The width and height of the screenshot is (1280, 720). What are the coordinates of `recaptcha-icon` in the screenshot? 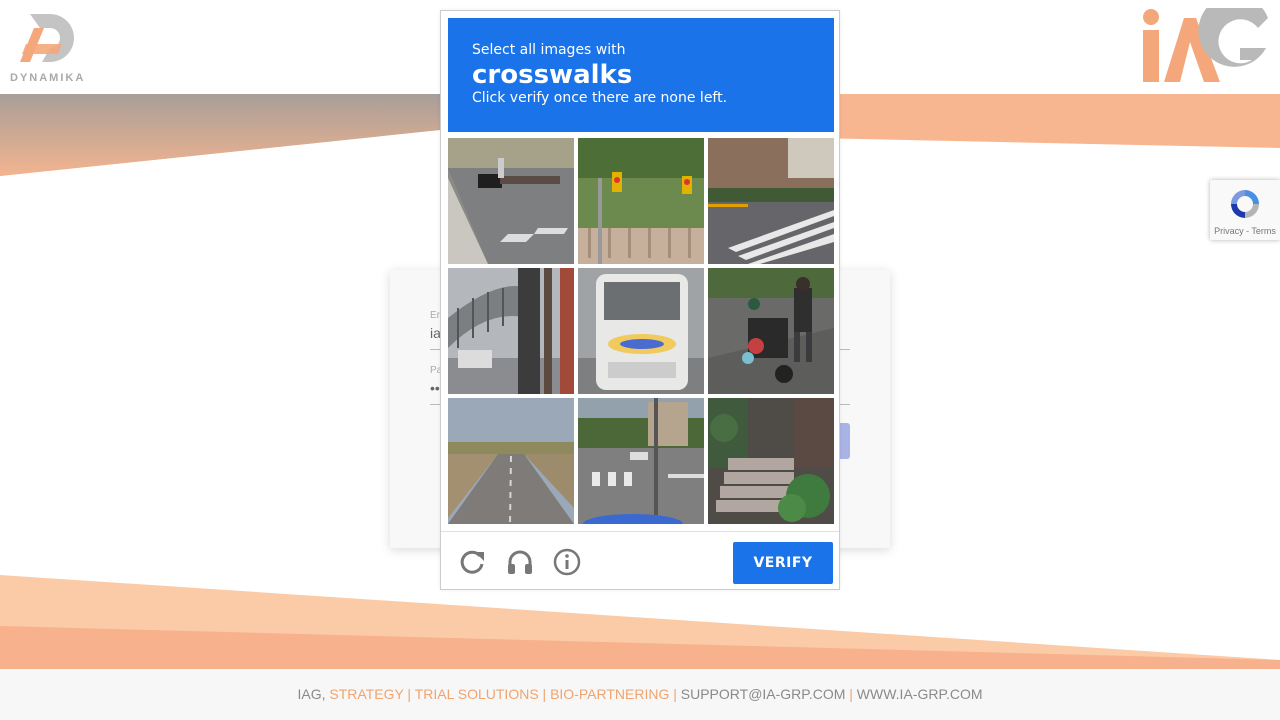 It's located at (1245, 204).